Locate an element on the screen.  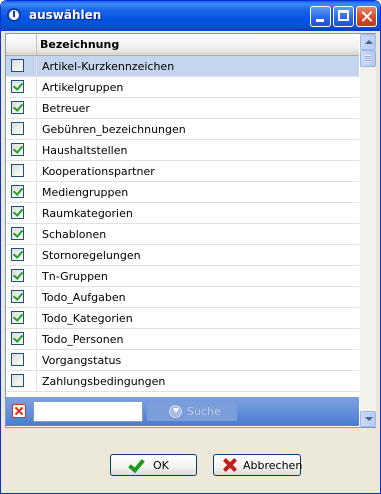
search-bar: Suche is located at coordinates (182, 411).